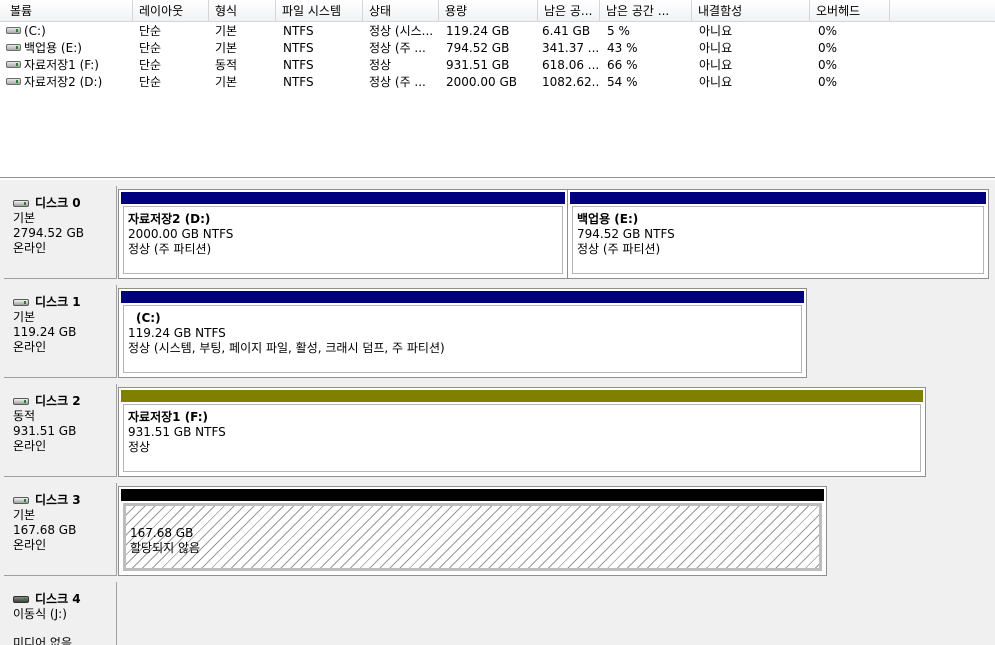  What do you see at coordinates (48, 233) in the screenshot?
I see `disk-size: 2794.52 GB` at bounding box center [48, 233].